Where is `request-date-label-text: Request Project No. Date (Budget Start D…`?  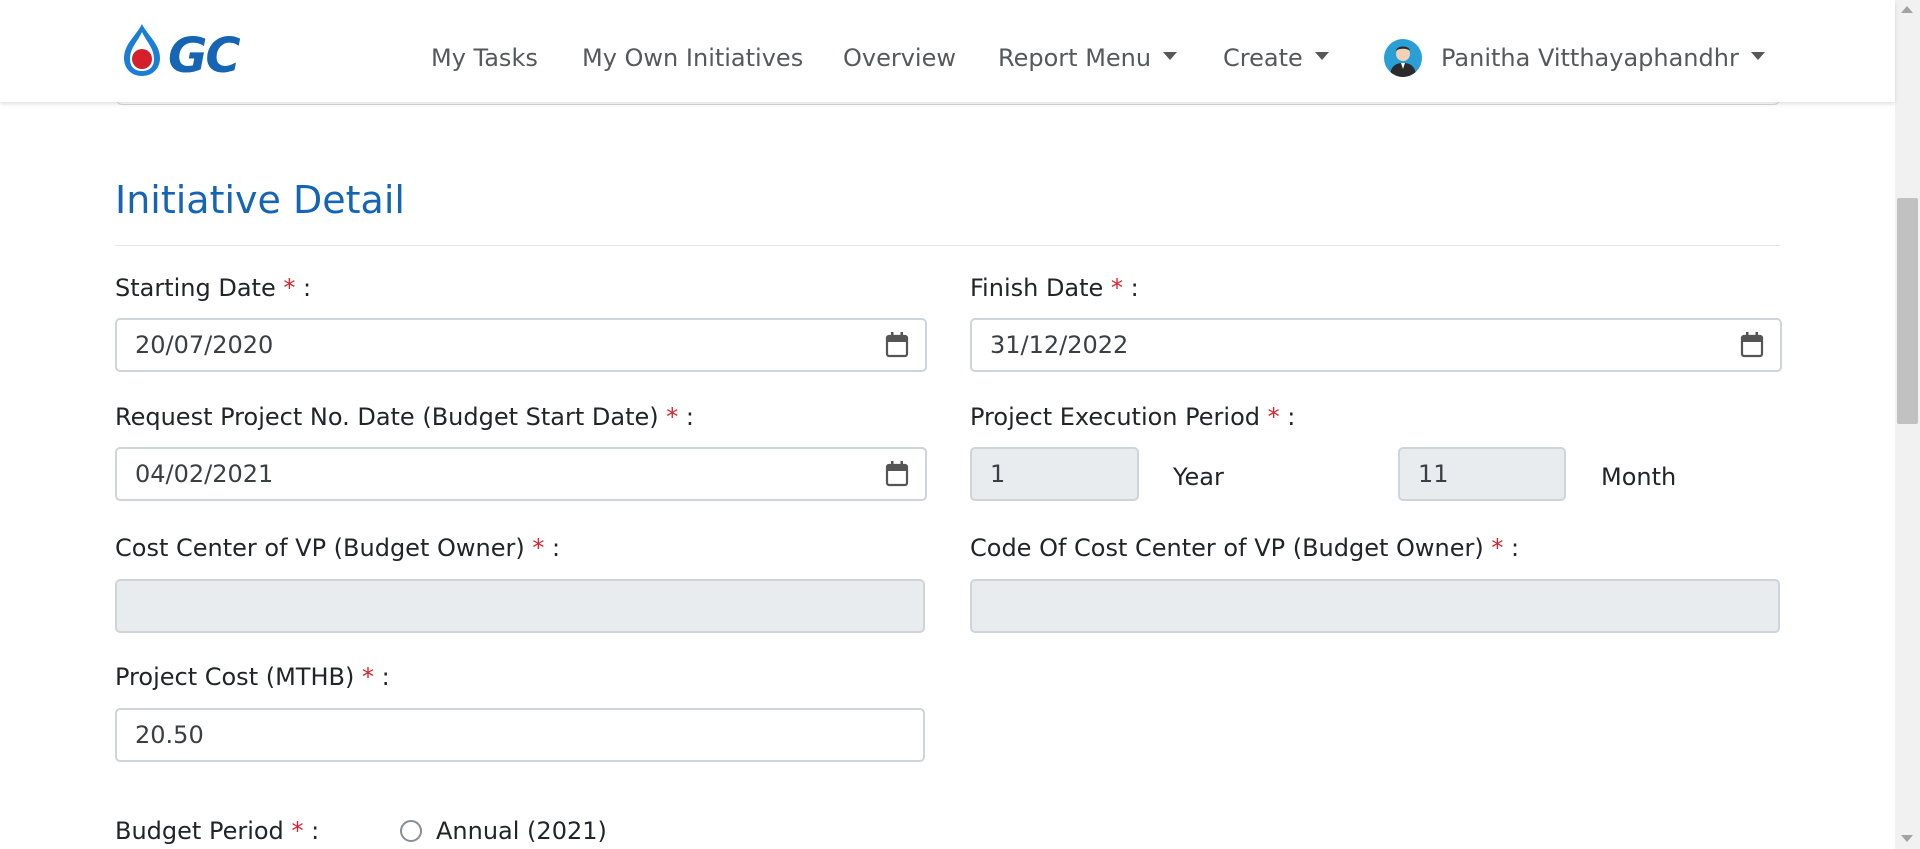
request-date-label-text: Request Project No. Date (Budget Start D… is located at coordinates (387, 417).